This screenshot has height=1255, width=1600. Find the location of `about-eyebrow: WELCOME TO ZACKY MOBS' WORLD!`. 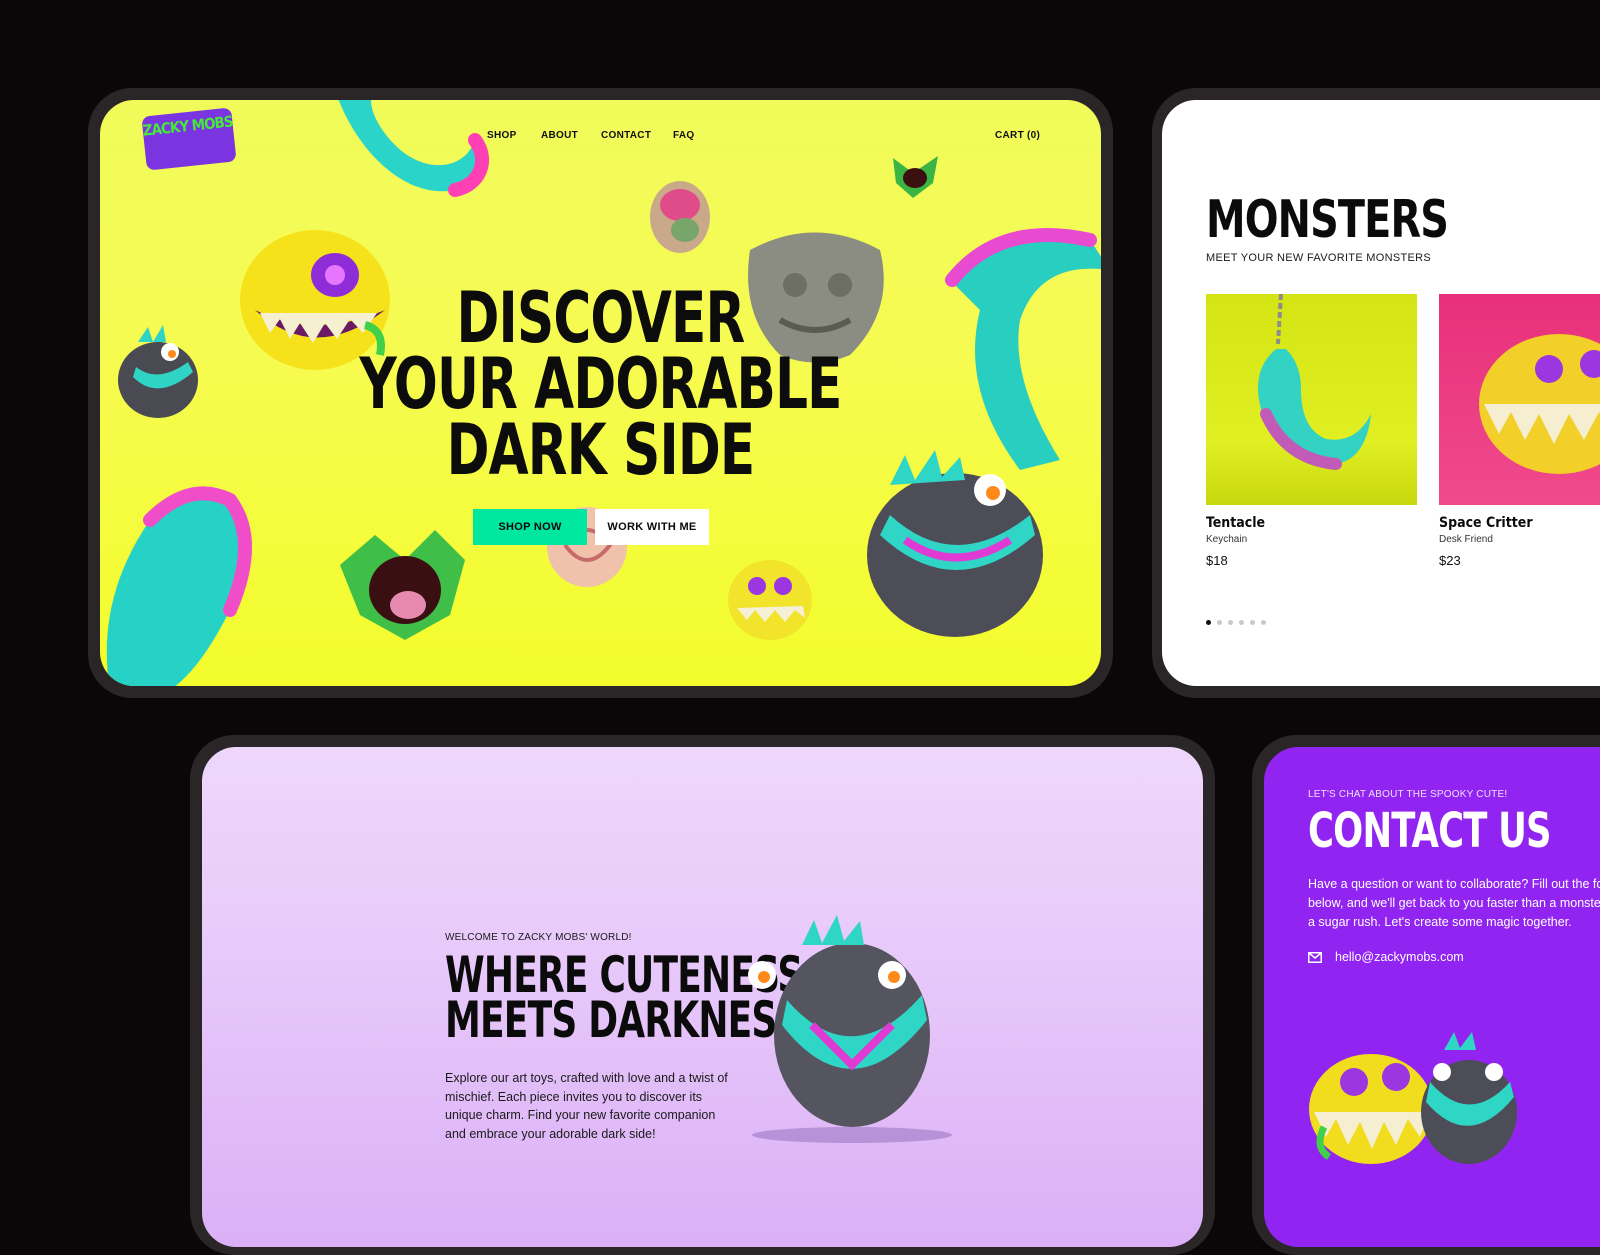

about-eyebrow: WELCOME TO ZACKY MOBS' WORLD! is located at coordinates (538, 937).